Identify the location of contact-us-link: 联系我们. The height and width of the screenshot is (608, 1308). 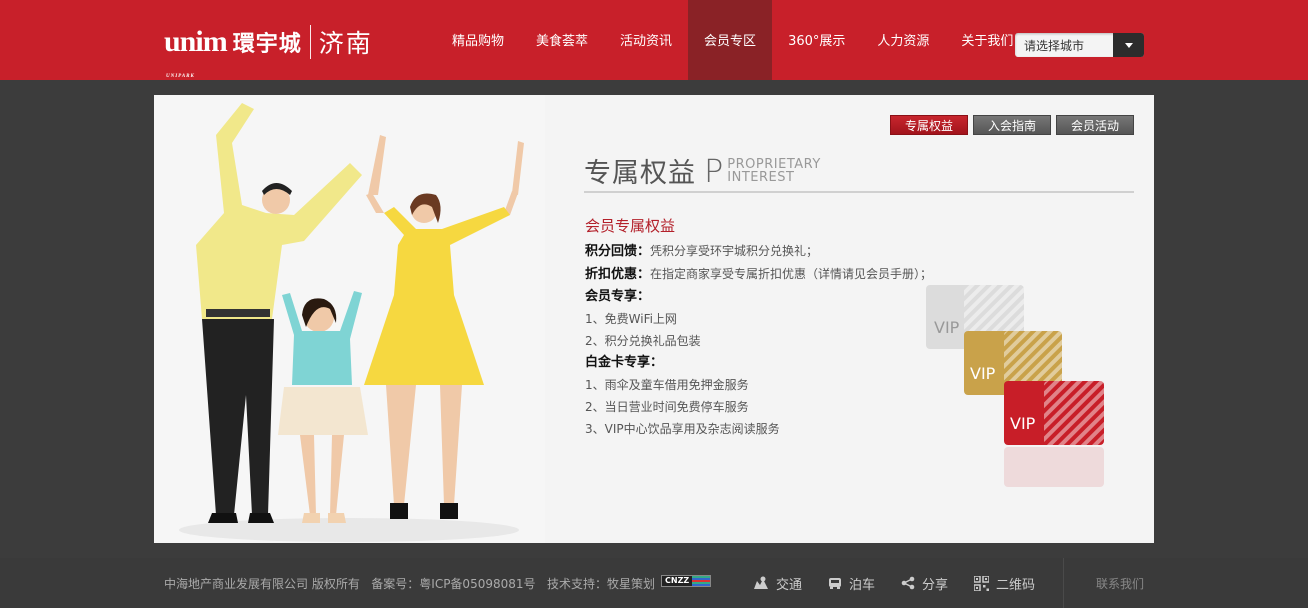
(1120, 583).